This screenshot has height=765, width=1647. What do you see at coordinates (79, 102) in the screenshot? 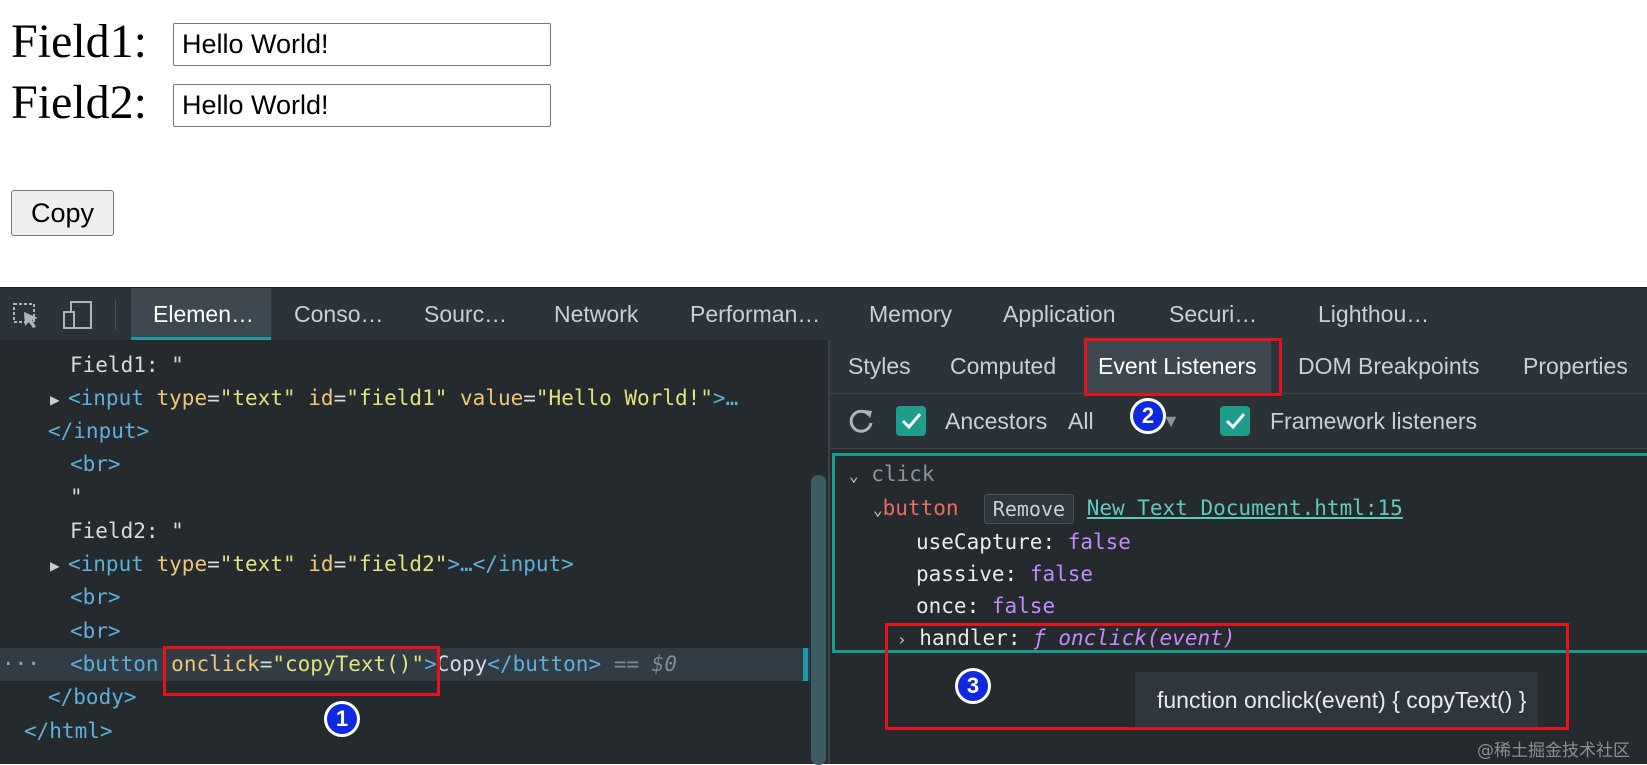
I see `field2-label: Field2:` at bounding box center [79, 102].